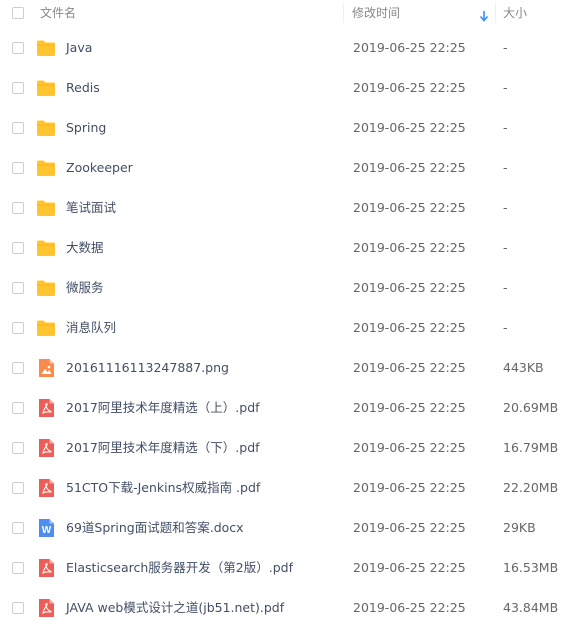  What do you see at coordinates (291, 13) in the screenshot?
I see `file-list-header: 文件名 修改时间 大小` at bounding box center [291, 13].